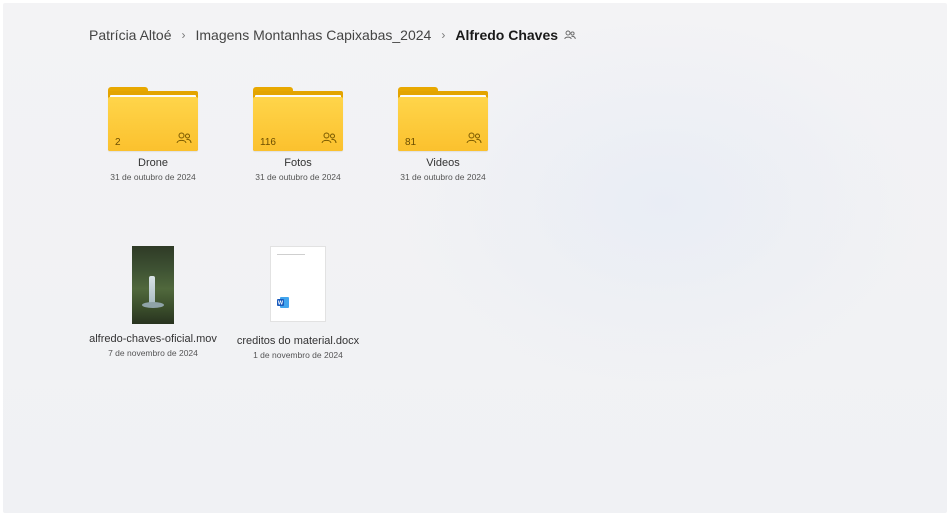 The height and width of the screenshot is (515, 951). I want to click on folder-icon: 81, so click(443, 120).